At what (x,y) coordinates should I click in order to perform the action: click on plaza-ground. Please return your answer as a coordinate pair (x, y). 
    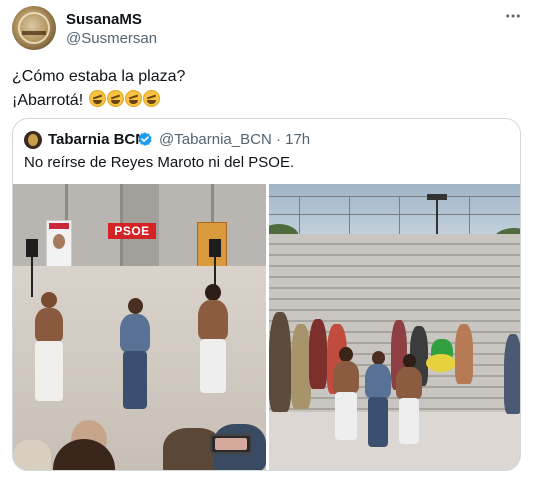
    Looking at the image, I should click on (394, 441).